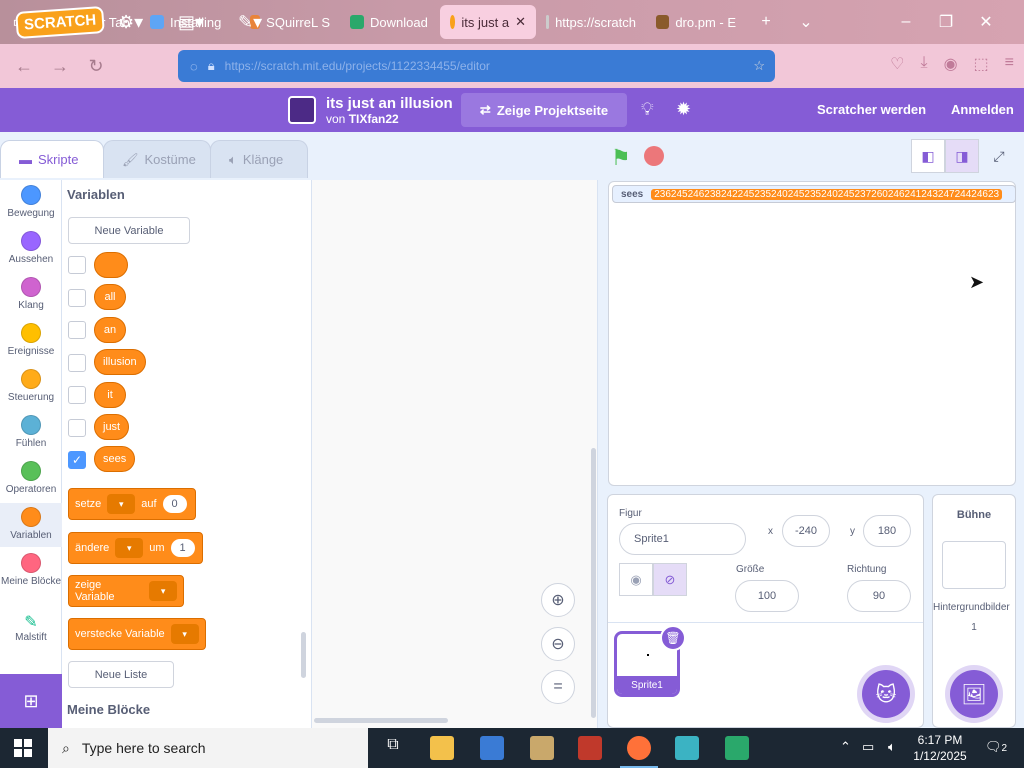 The height and width of the screenshot is (768, 1024). What do you see at coordinates (558, 687) in the screenshot?
I see `zoom-reset-icon: =` at bounding box center [558, 687].